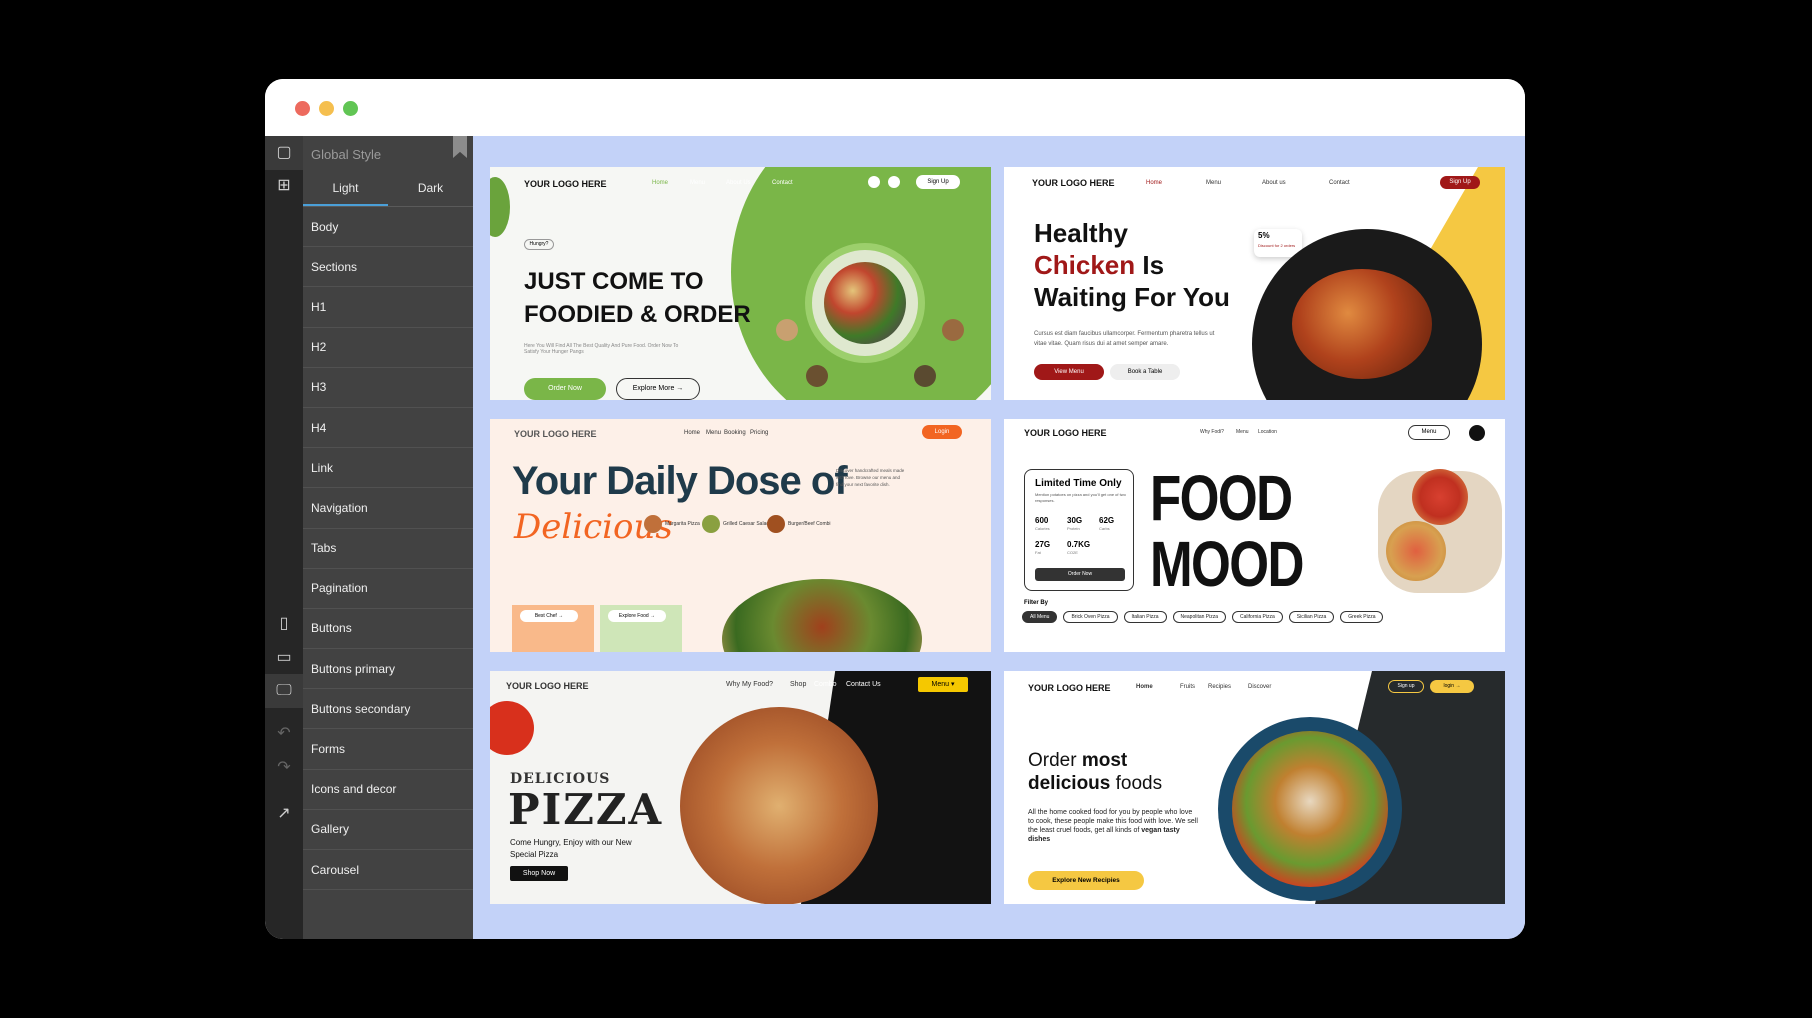 The width and height of the screenshot is (1812, 1018). What do you see at coordinates (1187, 687) in the screenshot?
I see `nav-fruits: Fruits` at bounding box center [1187, 687].